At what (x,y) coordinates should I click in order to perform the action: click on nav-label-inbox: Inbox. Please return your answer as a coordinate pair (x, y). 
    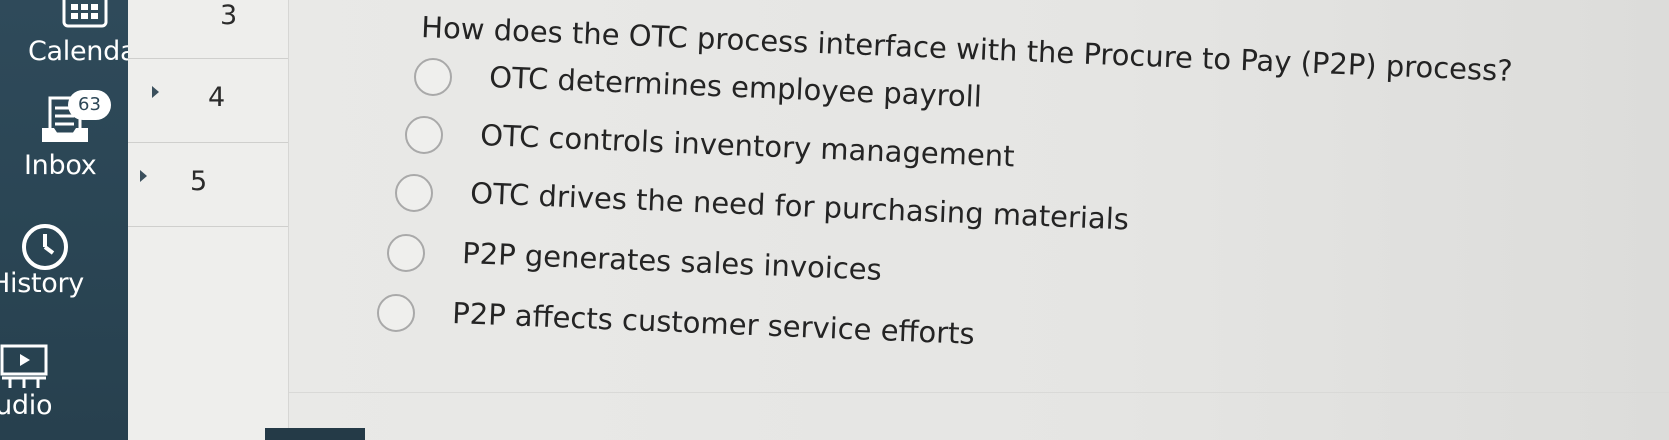
    Looking at the image, I should click on (60, 165).